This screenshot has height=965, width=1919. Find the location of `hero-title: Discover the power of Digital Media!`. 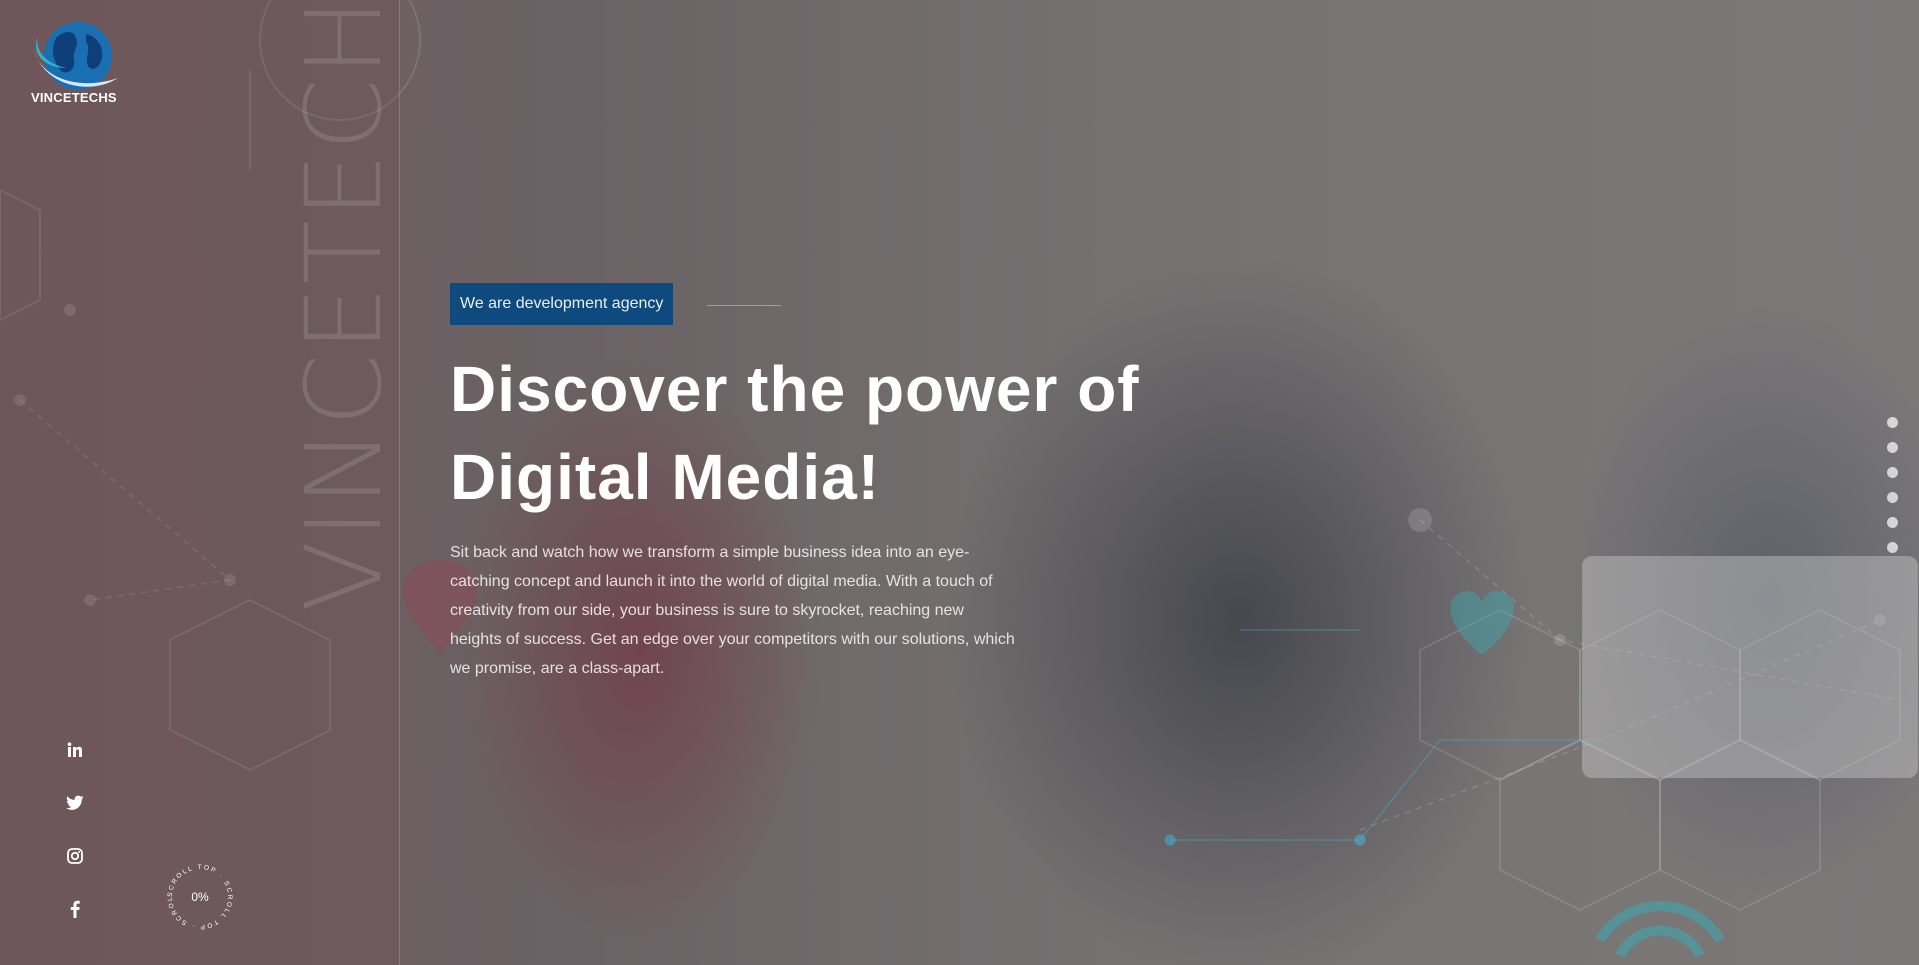

hero-title: Discover the power of Digital Media! is located at coordinates (830, 433).